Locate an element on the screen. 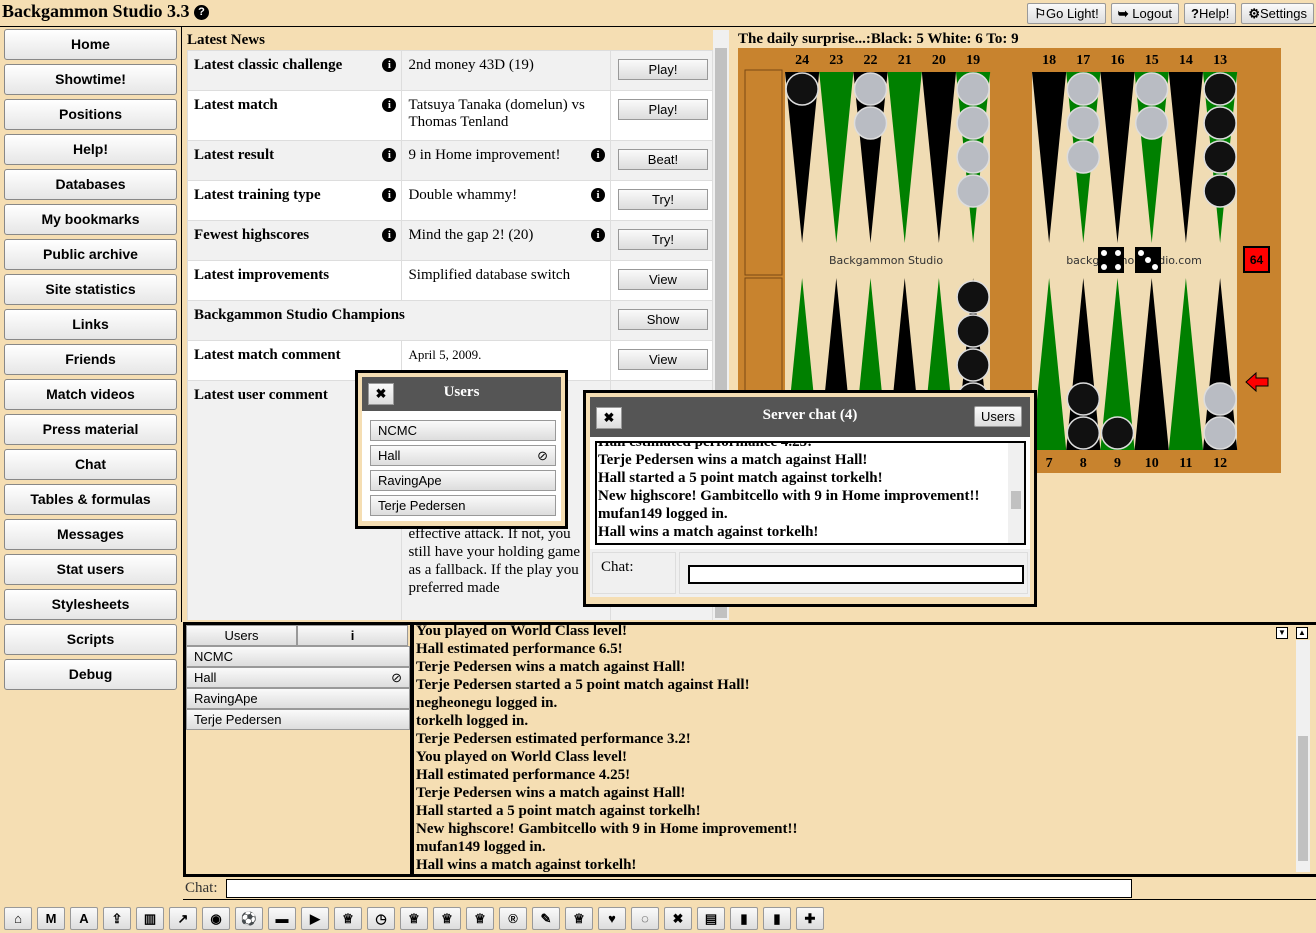  news-value: April 5, 2009. is located at coordinates (498, 355).